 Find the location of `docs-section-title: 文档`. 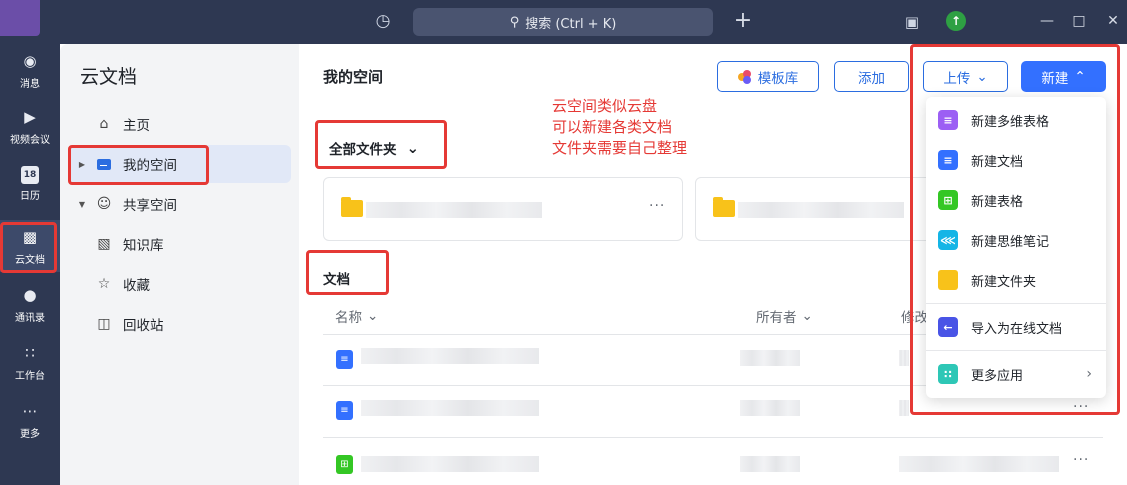

docs-section-title: 文档 is located at coordinates (336, 280).